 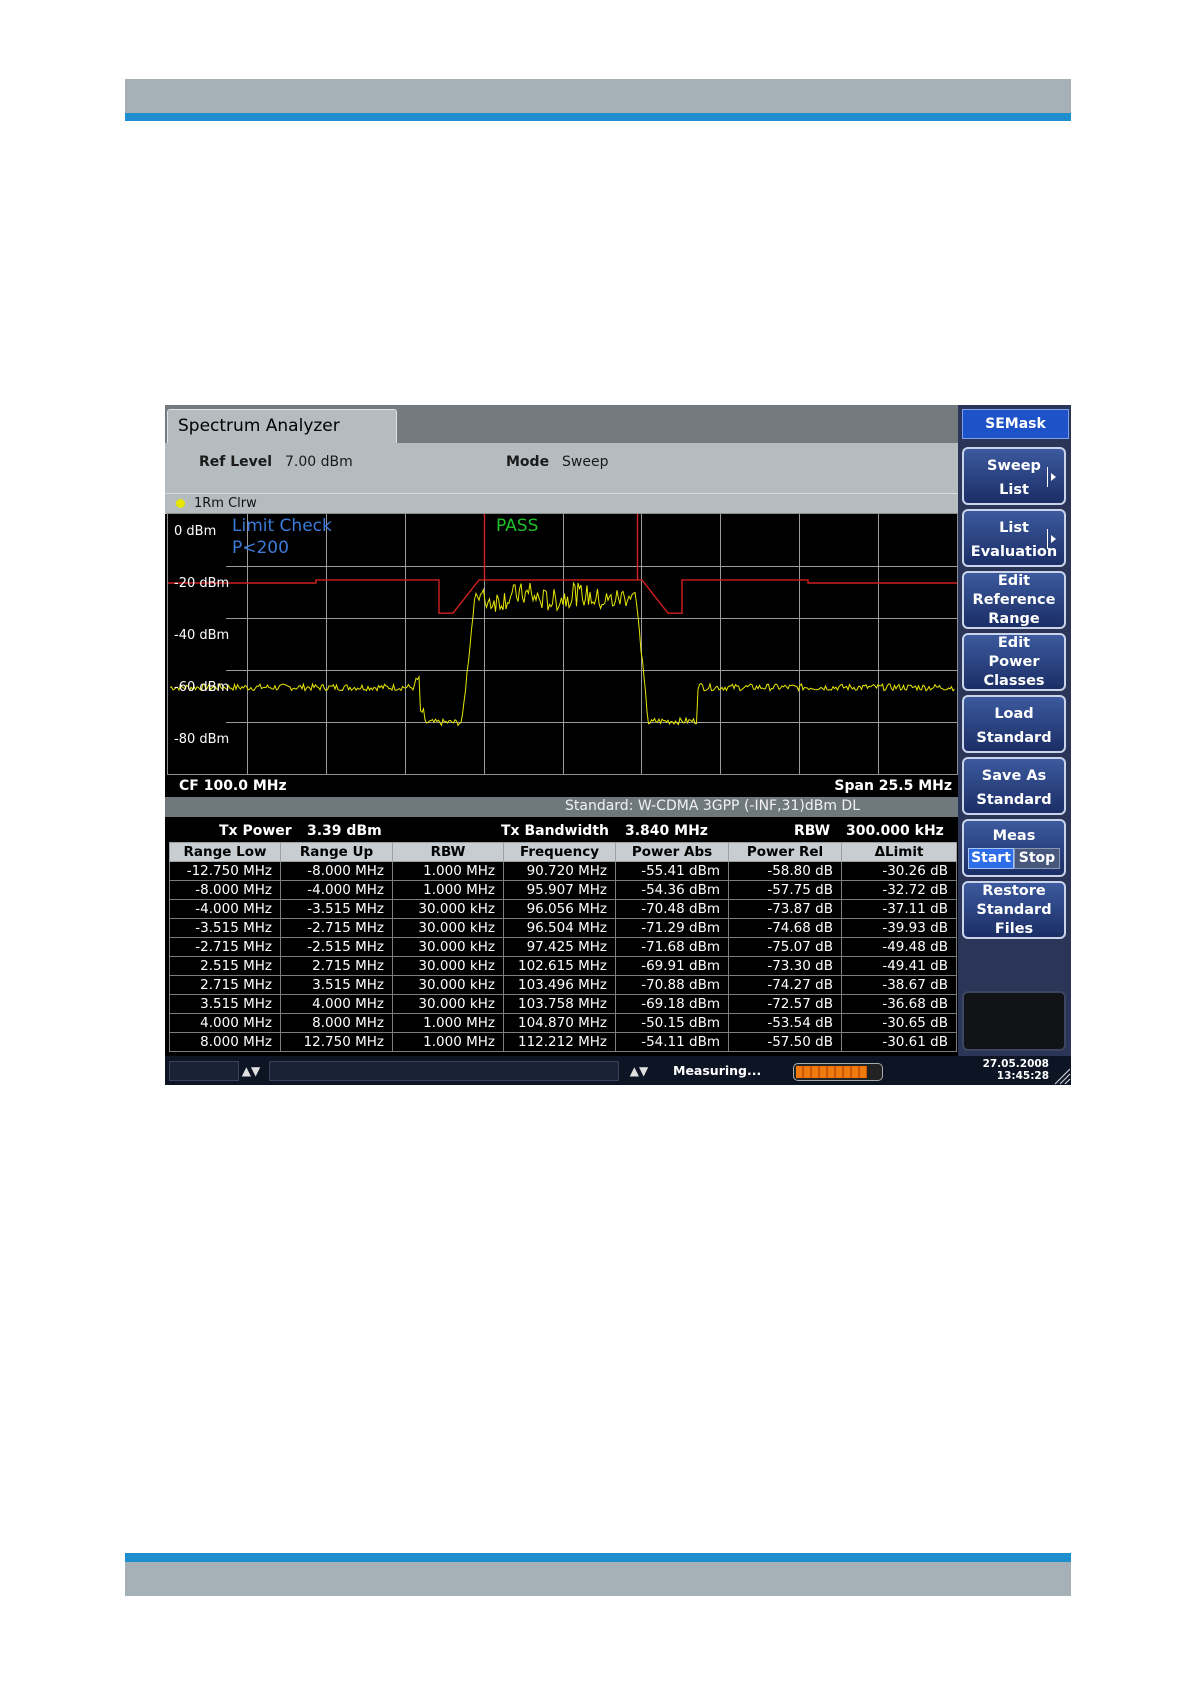 I want to click on cell-delta-limit: -38.67 dB, so click(x=899, y=985).